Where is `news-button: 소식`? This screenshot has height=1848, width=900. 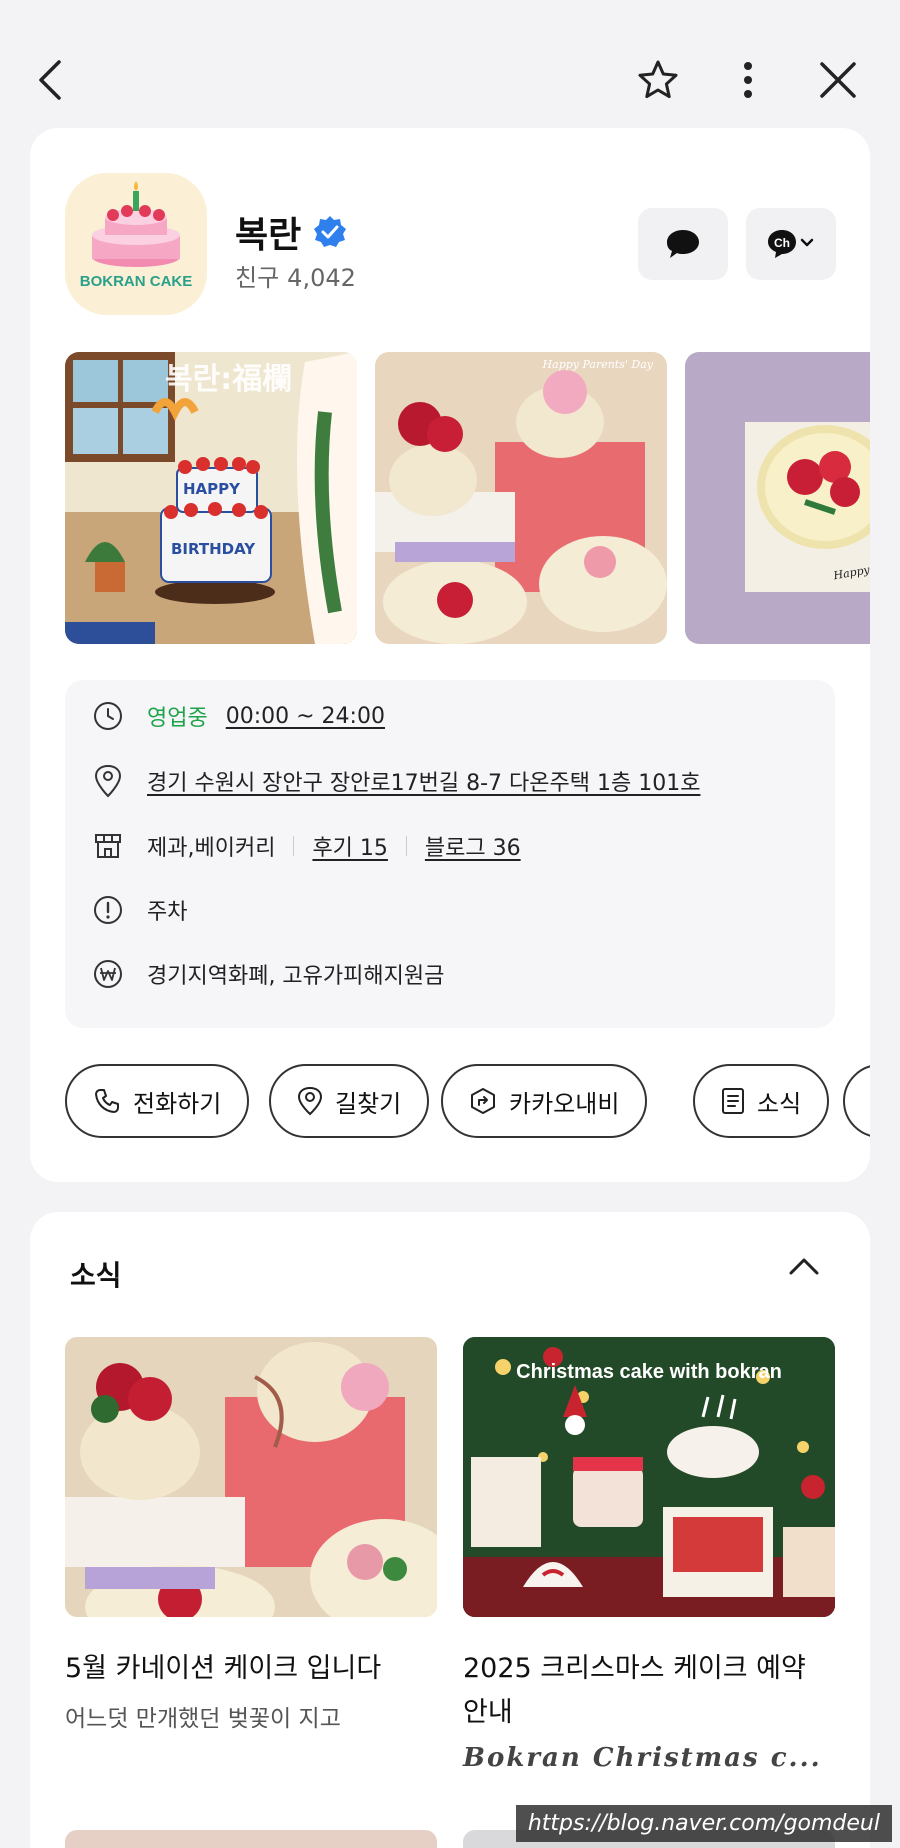
news-button: 소식 is located at coordinates (761, 1101).